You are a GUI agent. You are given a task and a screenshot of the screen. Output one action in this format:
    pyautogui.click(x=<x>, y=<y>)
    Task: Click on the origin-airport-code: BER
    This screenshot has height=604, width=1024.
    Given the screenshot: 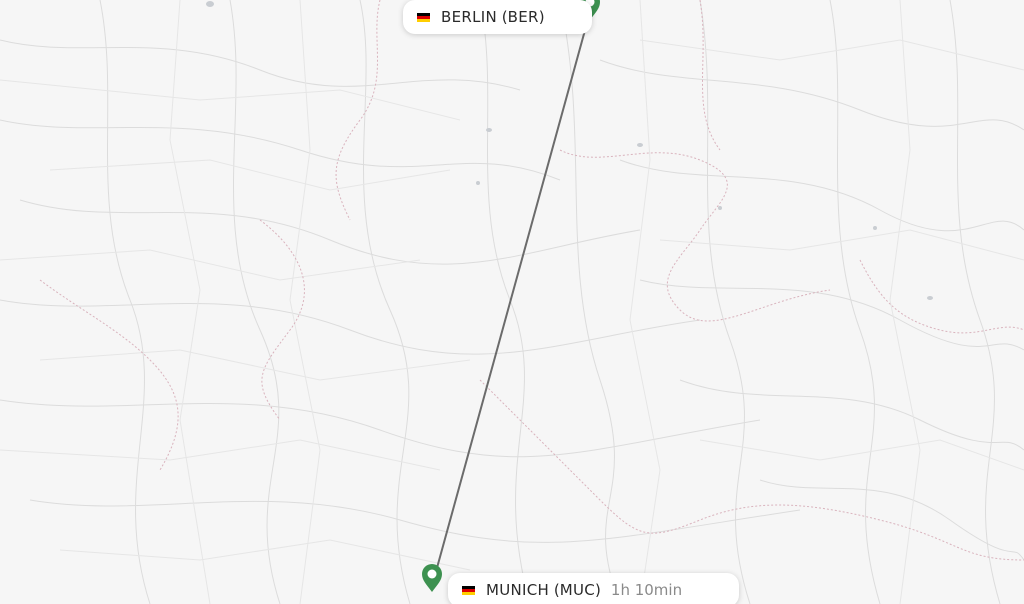 What is the action you would take?
    pyautogui.click(x=523, y=17)
    